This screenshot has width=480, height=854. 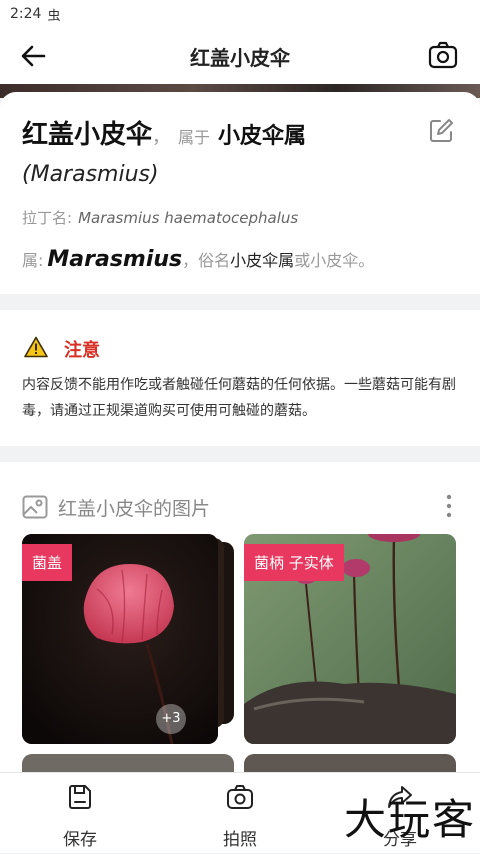 I want to click on gallery-icon, so click(x=35, y=507).